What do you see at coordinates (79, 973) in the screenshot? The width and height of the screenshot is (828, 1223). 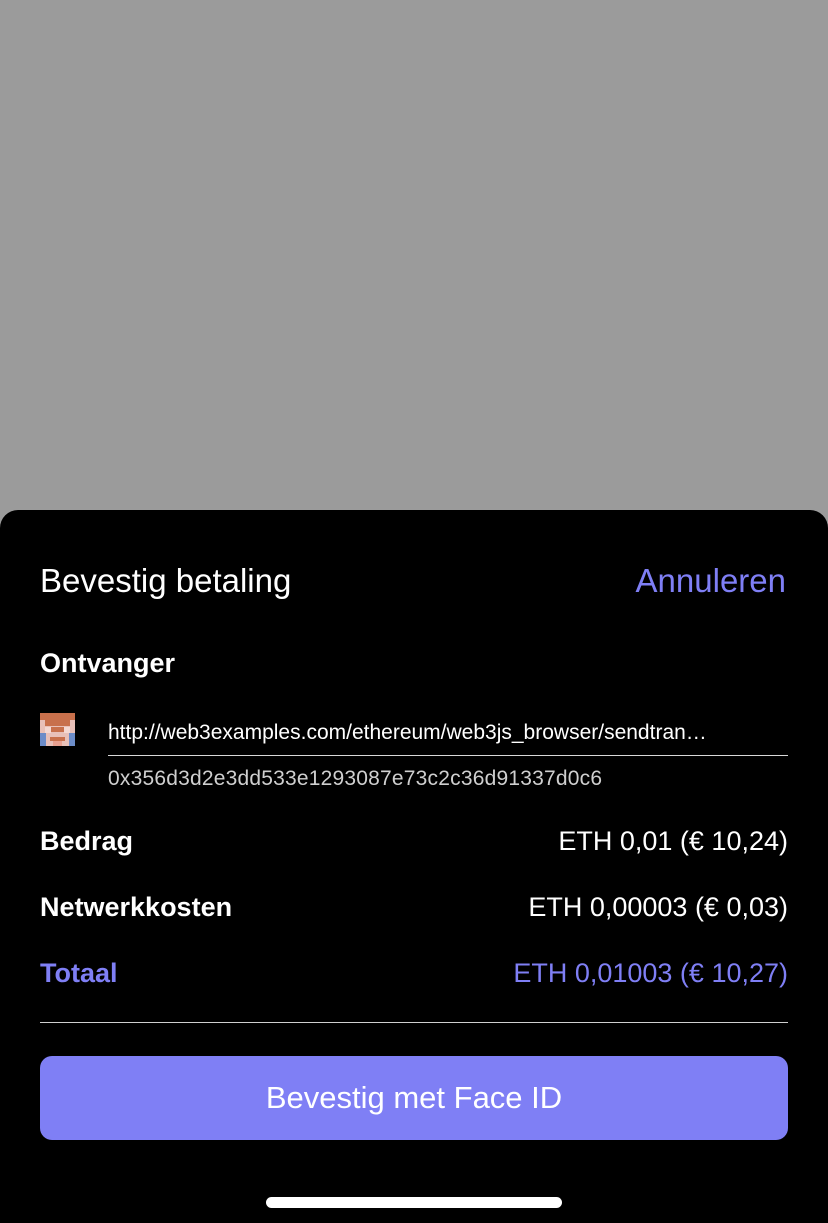 I see `total-label: Totaal` at bounding box center [79, 973].